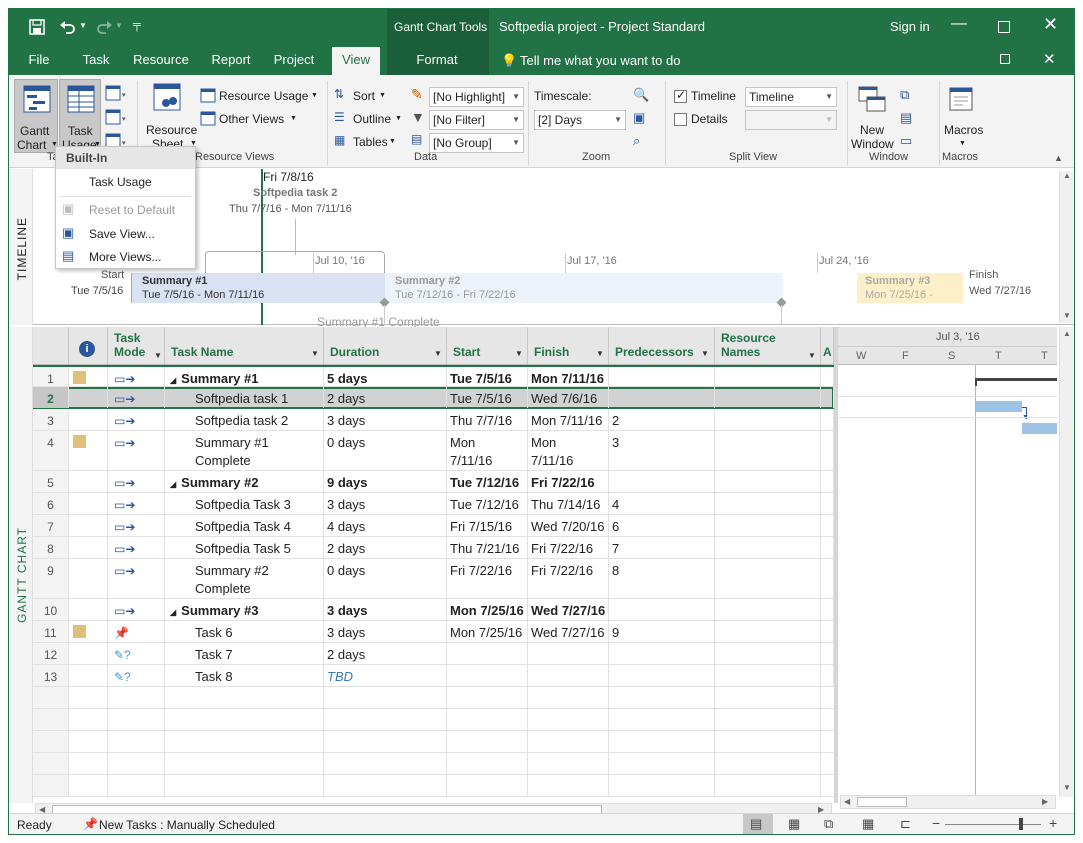 Image resolution: width=1083 pixels, height=843 pixels. Describe the element at coordinates (244, 609) in the screenshot. I see `task-name-cell: ◢ Summary #3` at that location.